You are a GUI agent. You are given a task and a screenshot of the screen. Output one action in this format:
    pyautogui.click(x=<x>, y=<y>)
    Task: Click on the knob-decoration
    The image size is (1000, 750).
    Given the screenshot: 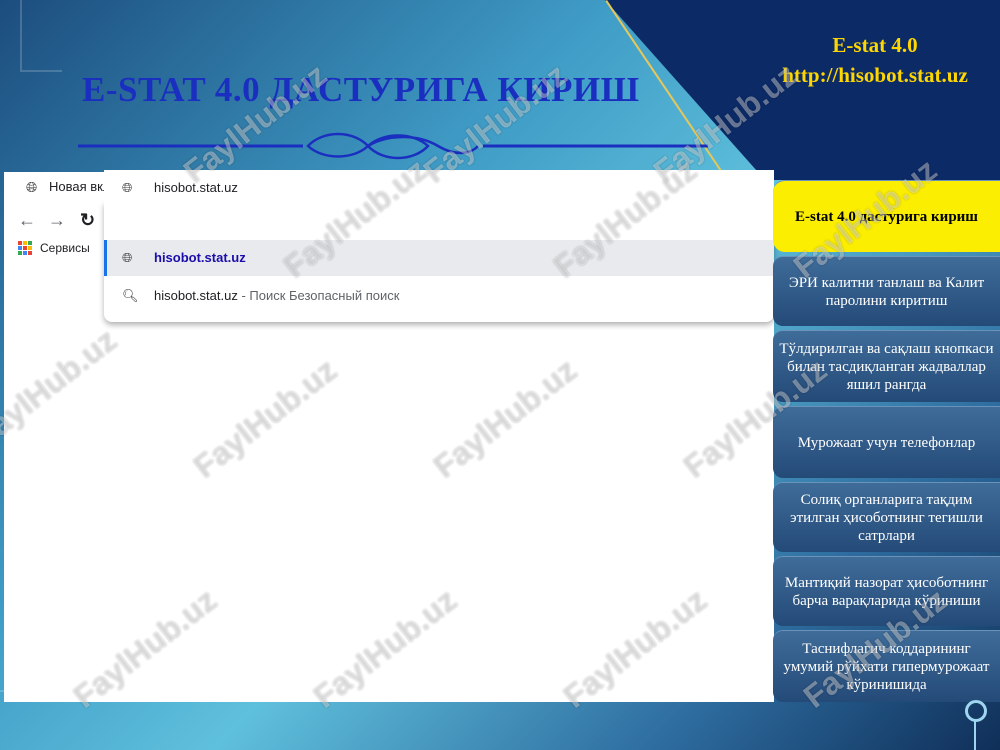 What is the action you would take?
    pyautogui.click(x=976, y=711)
    